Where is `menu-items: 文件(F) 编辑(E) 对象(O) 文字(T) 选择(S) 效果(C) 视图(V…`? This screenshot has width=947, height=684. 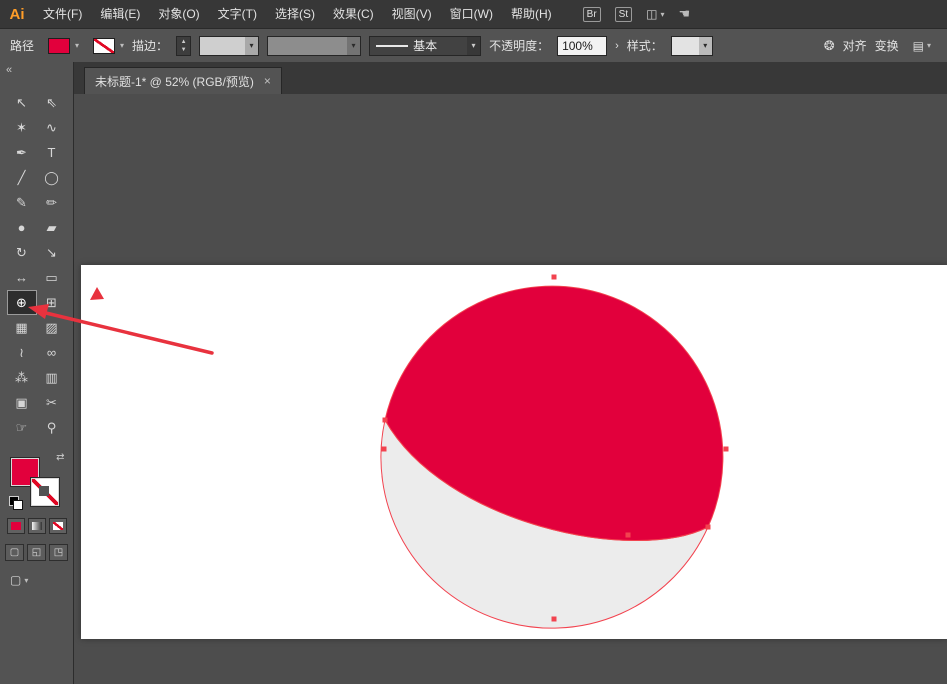 menu-items: 文件(F) 编辑(E) 对象(O) 文字(T) 选择(S) 效果(C) 视图(V… is located at coordinates (297, 14).